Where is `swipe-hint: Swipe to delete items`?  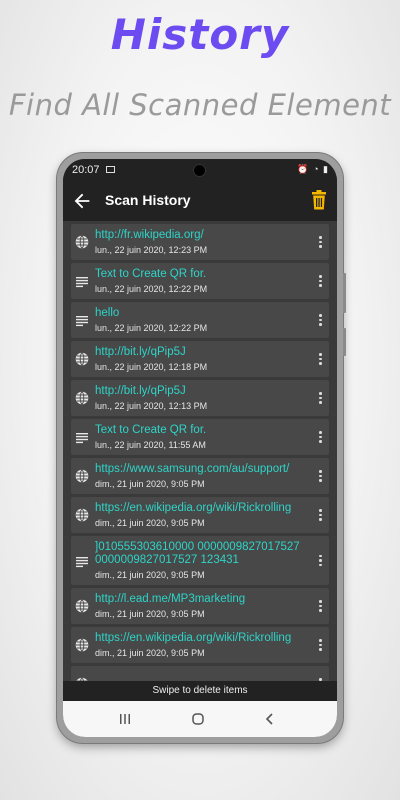 swipe-hint: Swipe to delete items is located at coordinates (200, 691).